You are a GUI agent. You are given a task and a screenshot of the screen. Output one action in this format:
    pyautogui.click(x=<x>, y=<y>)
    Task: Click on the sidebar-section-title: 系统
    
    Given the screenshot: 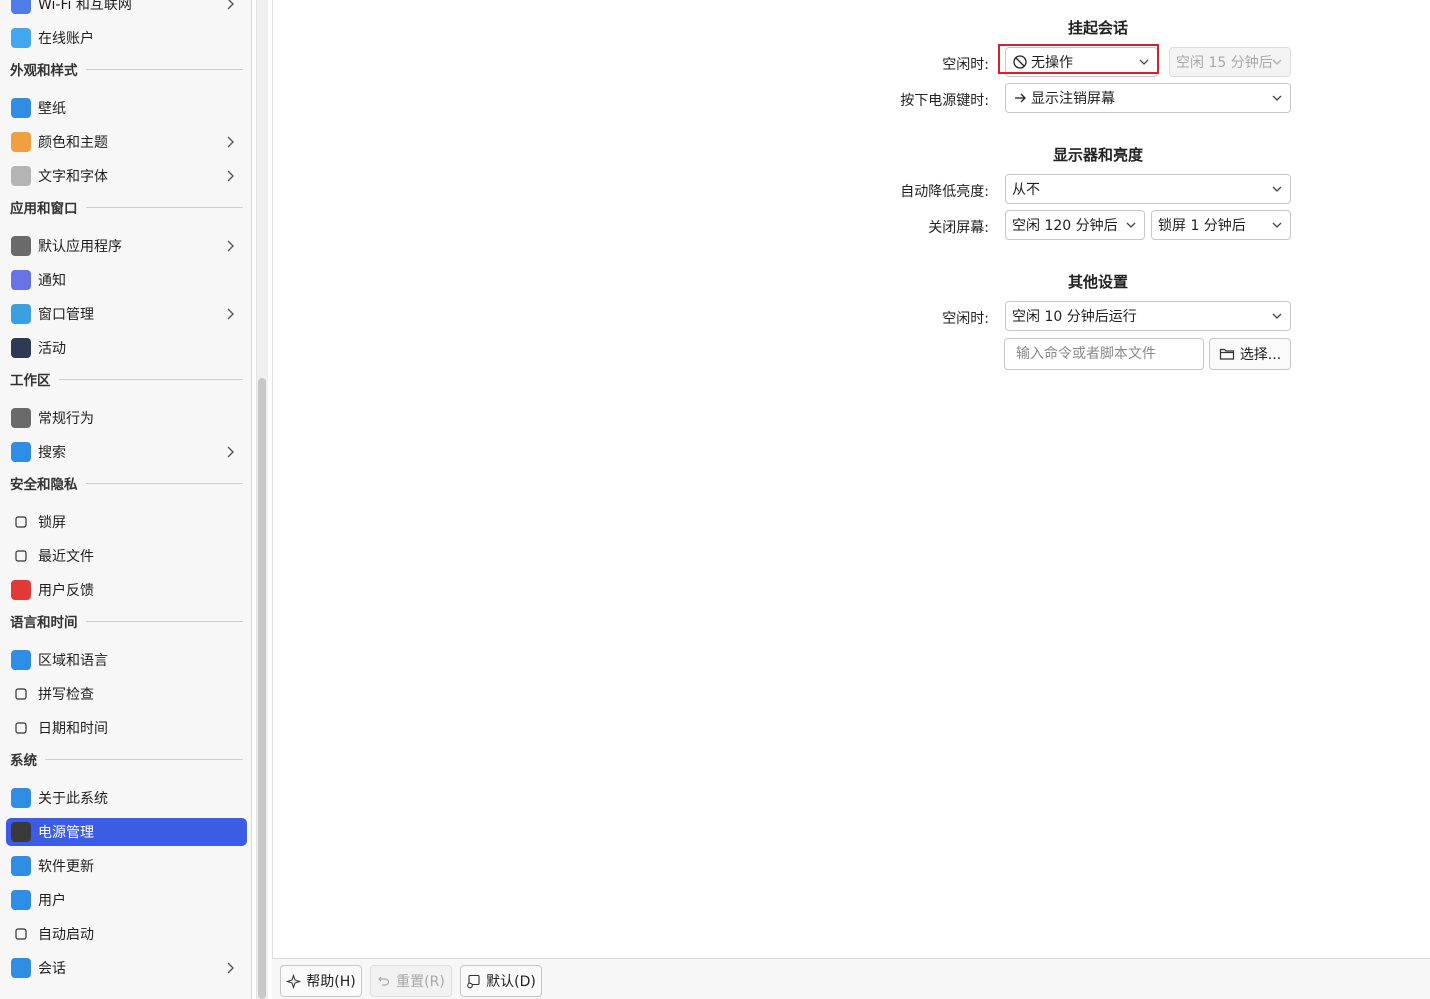 What is the action you would take?
    pyautogui.click(x=23, y=761)
    